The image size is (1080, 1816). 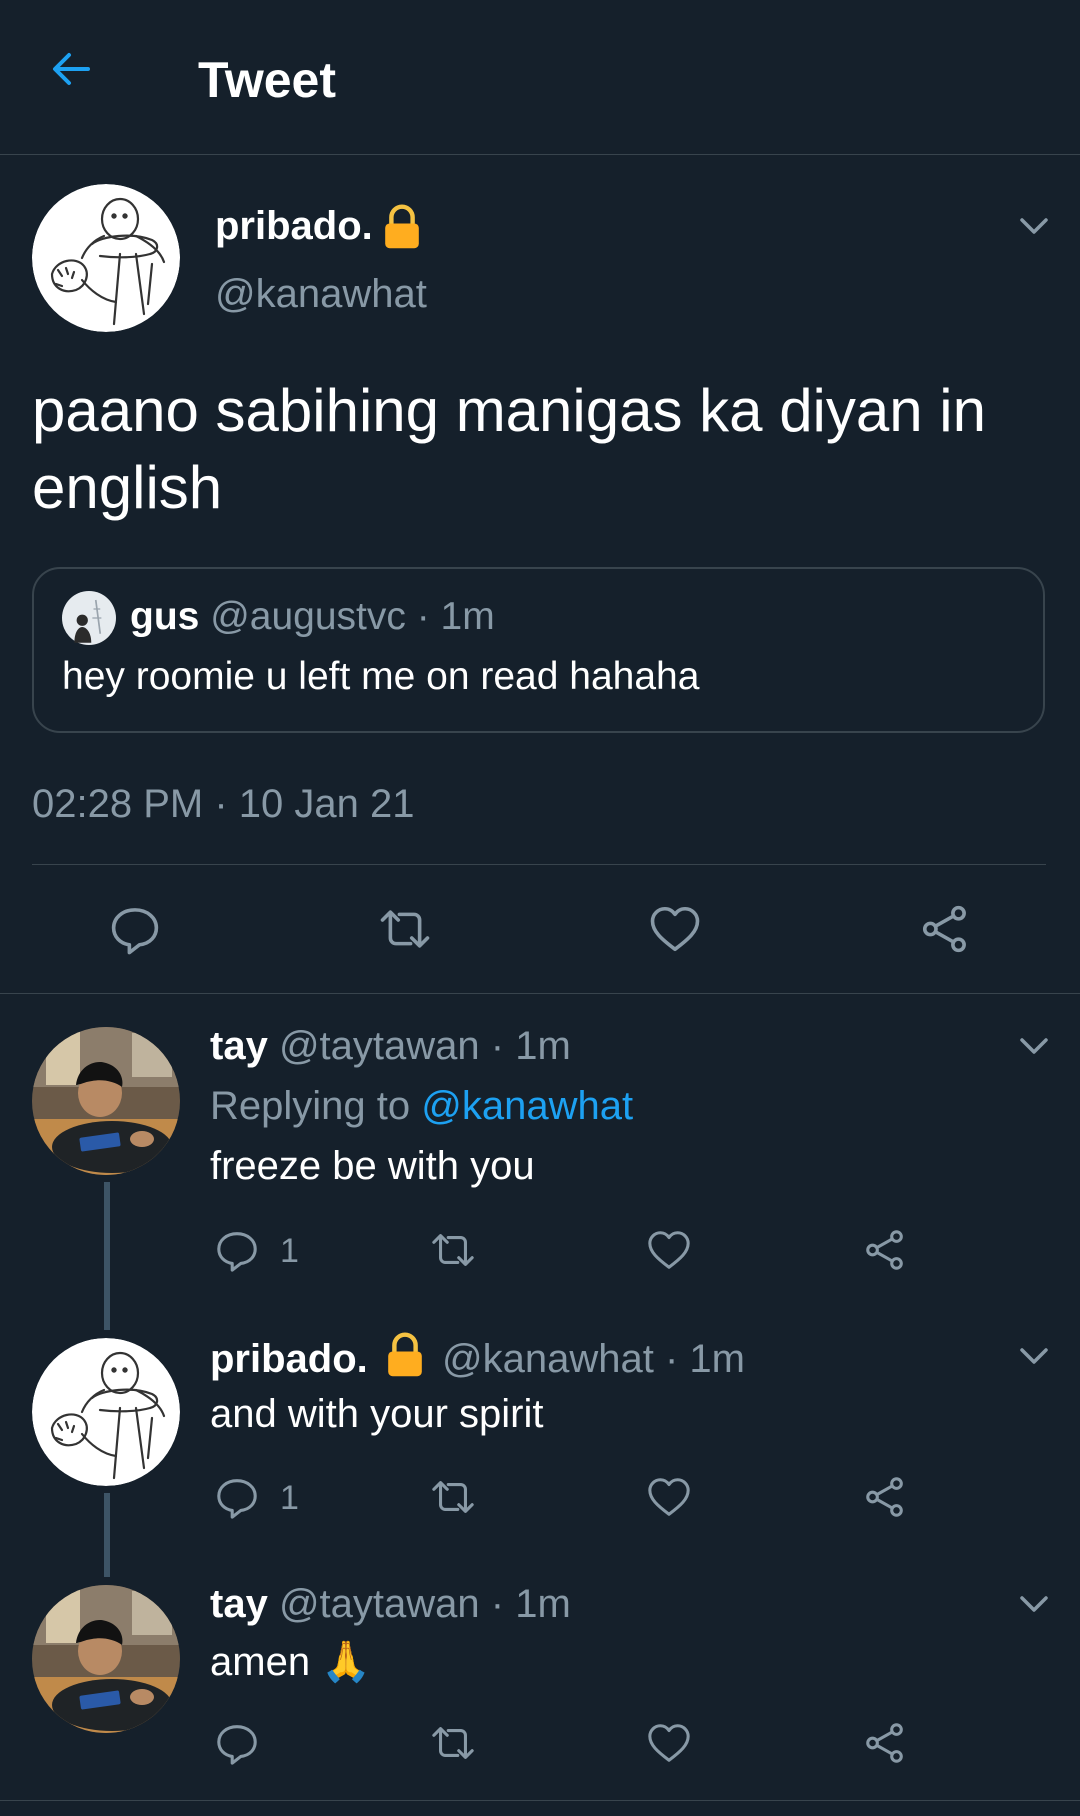 What do you see at coordinates (267, 80) in the screenshot?
I see `page-title: Tweet` at bounding box center [267, 80].